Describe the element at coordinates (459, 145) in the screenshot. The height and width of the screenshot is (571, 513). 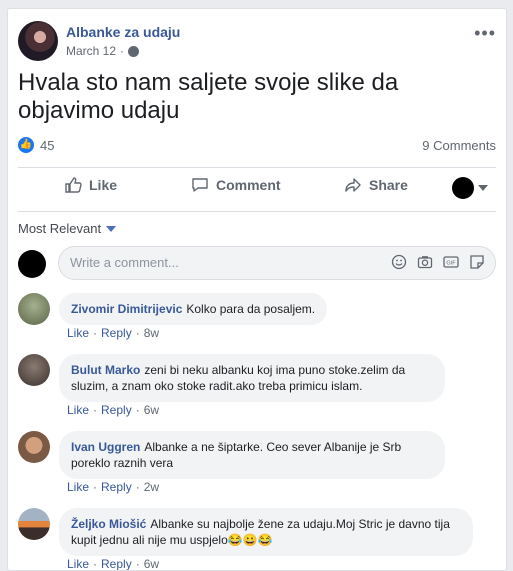
I see `comments-count-link: 9 Comments` at that location.